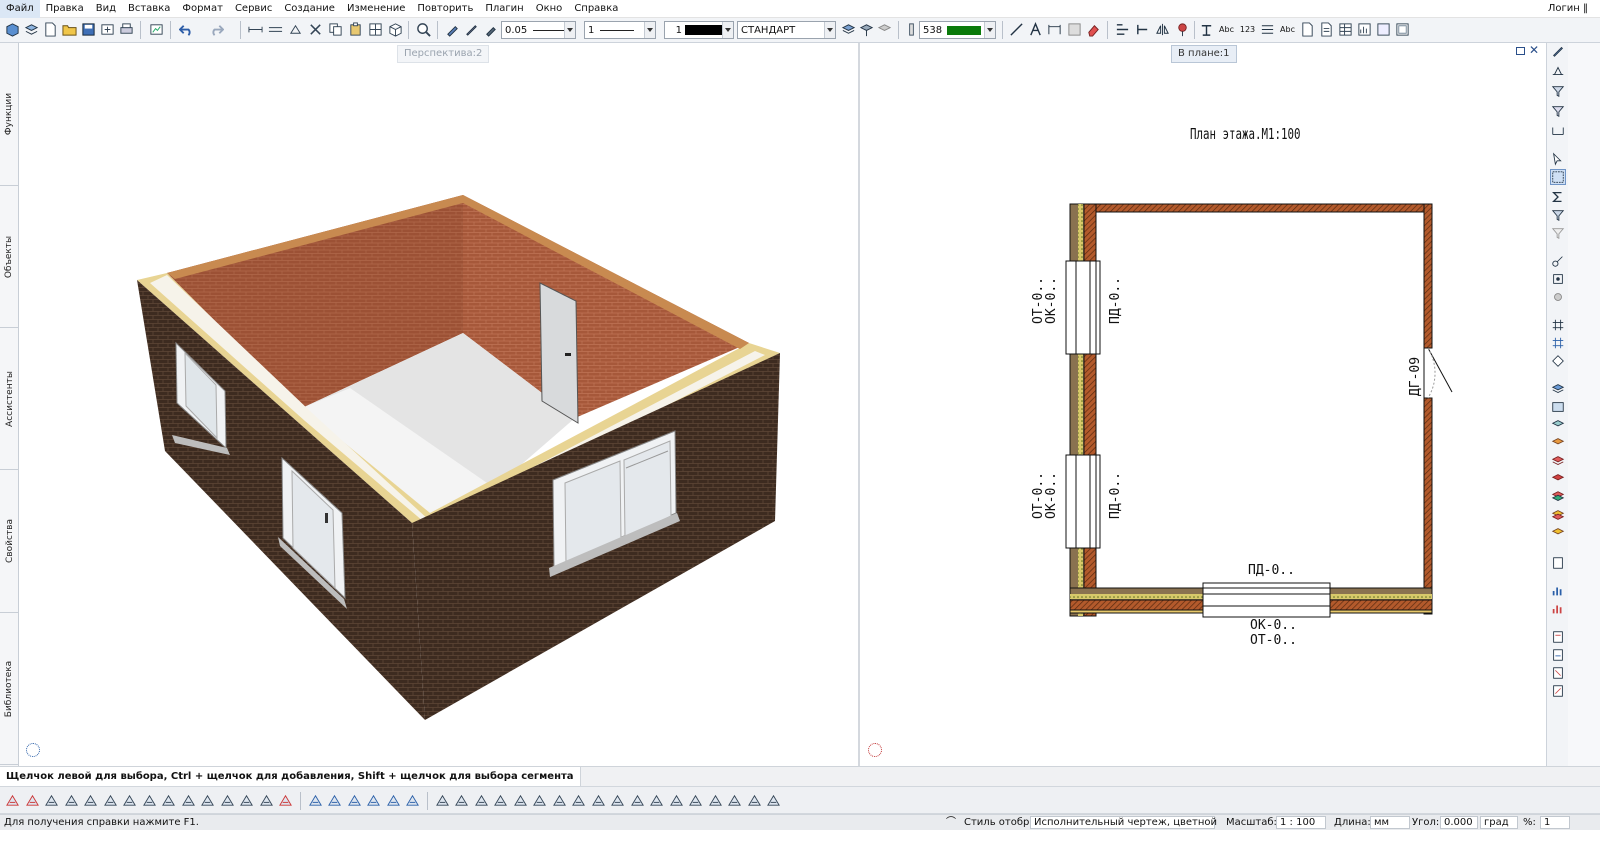 The image size is (1600, 847). Describe the element at coordinates (31, 29) in the screenshot. I see `layers-icon` at that location.